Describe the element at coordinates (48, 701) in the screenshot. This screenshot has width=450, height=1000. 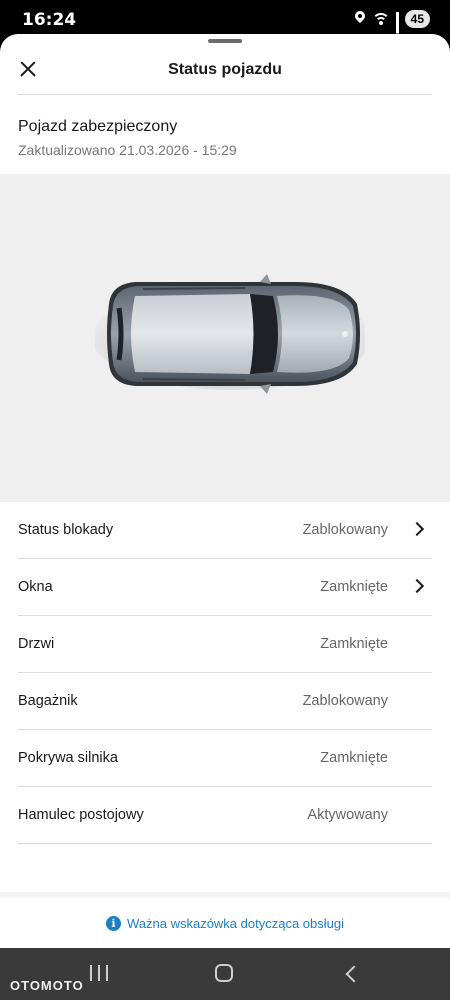
I see `status-row-label: Bagażnik` at that location.